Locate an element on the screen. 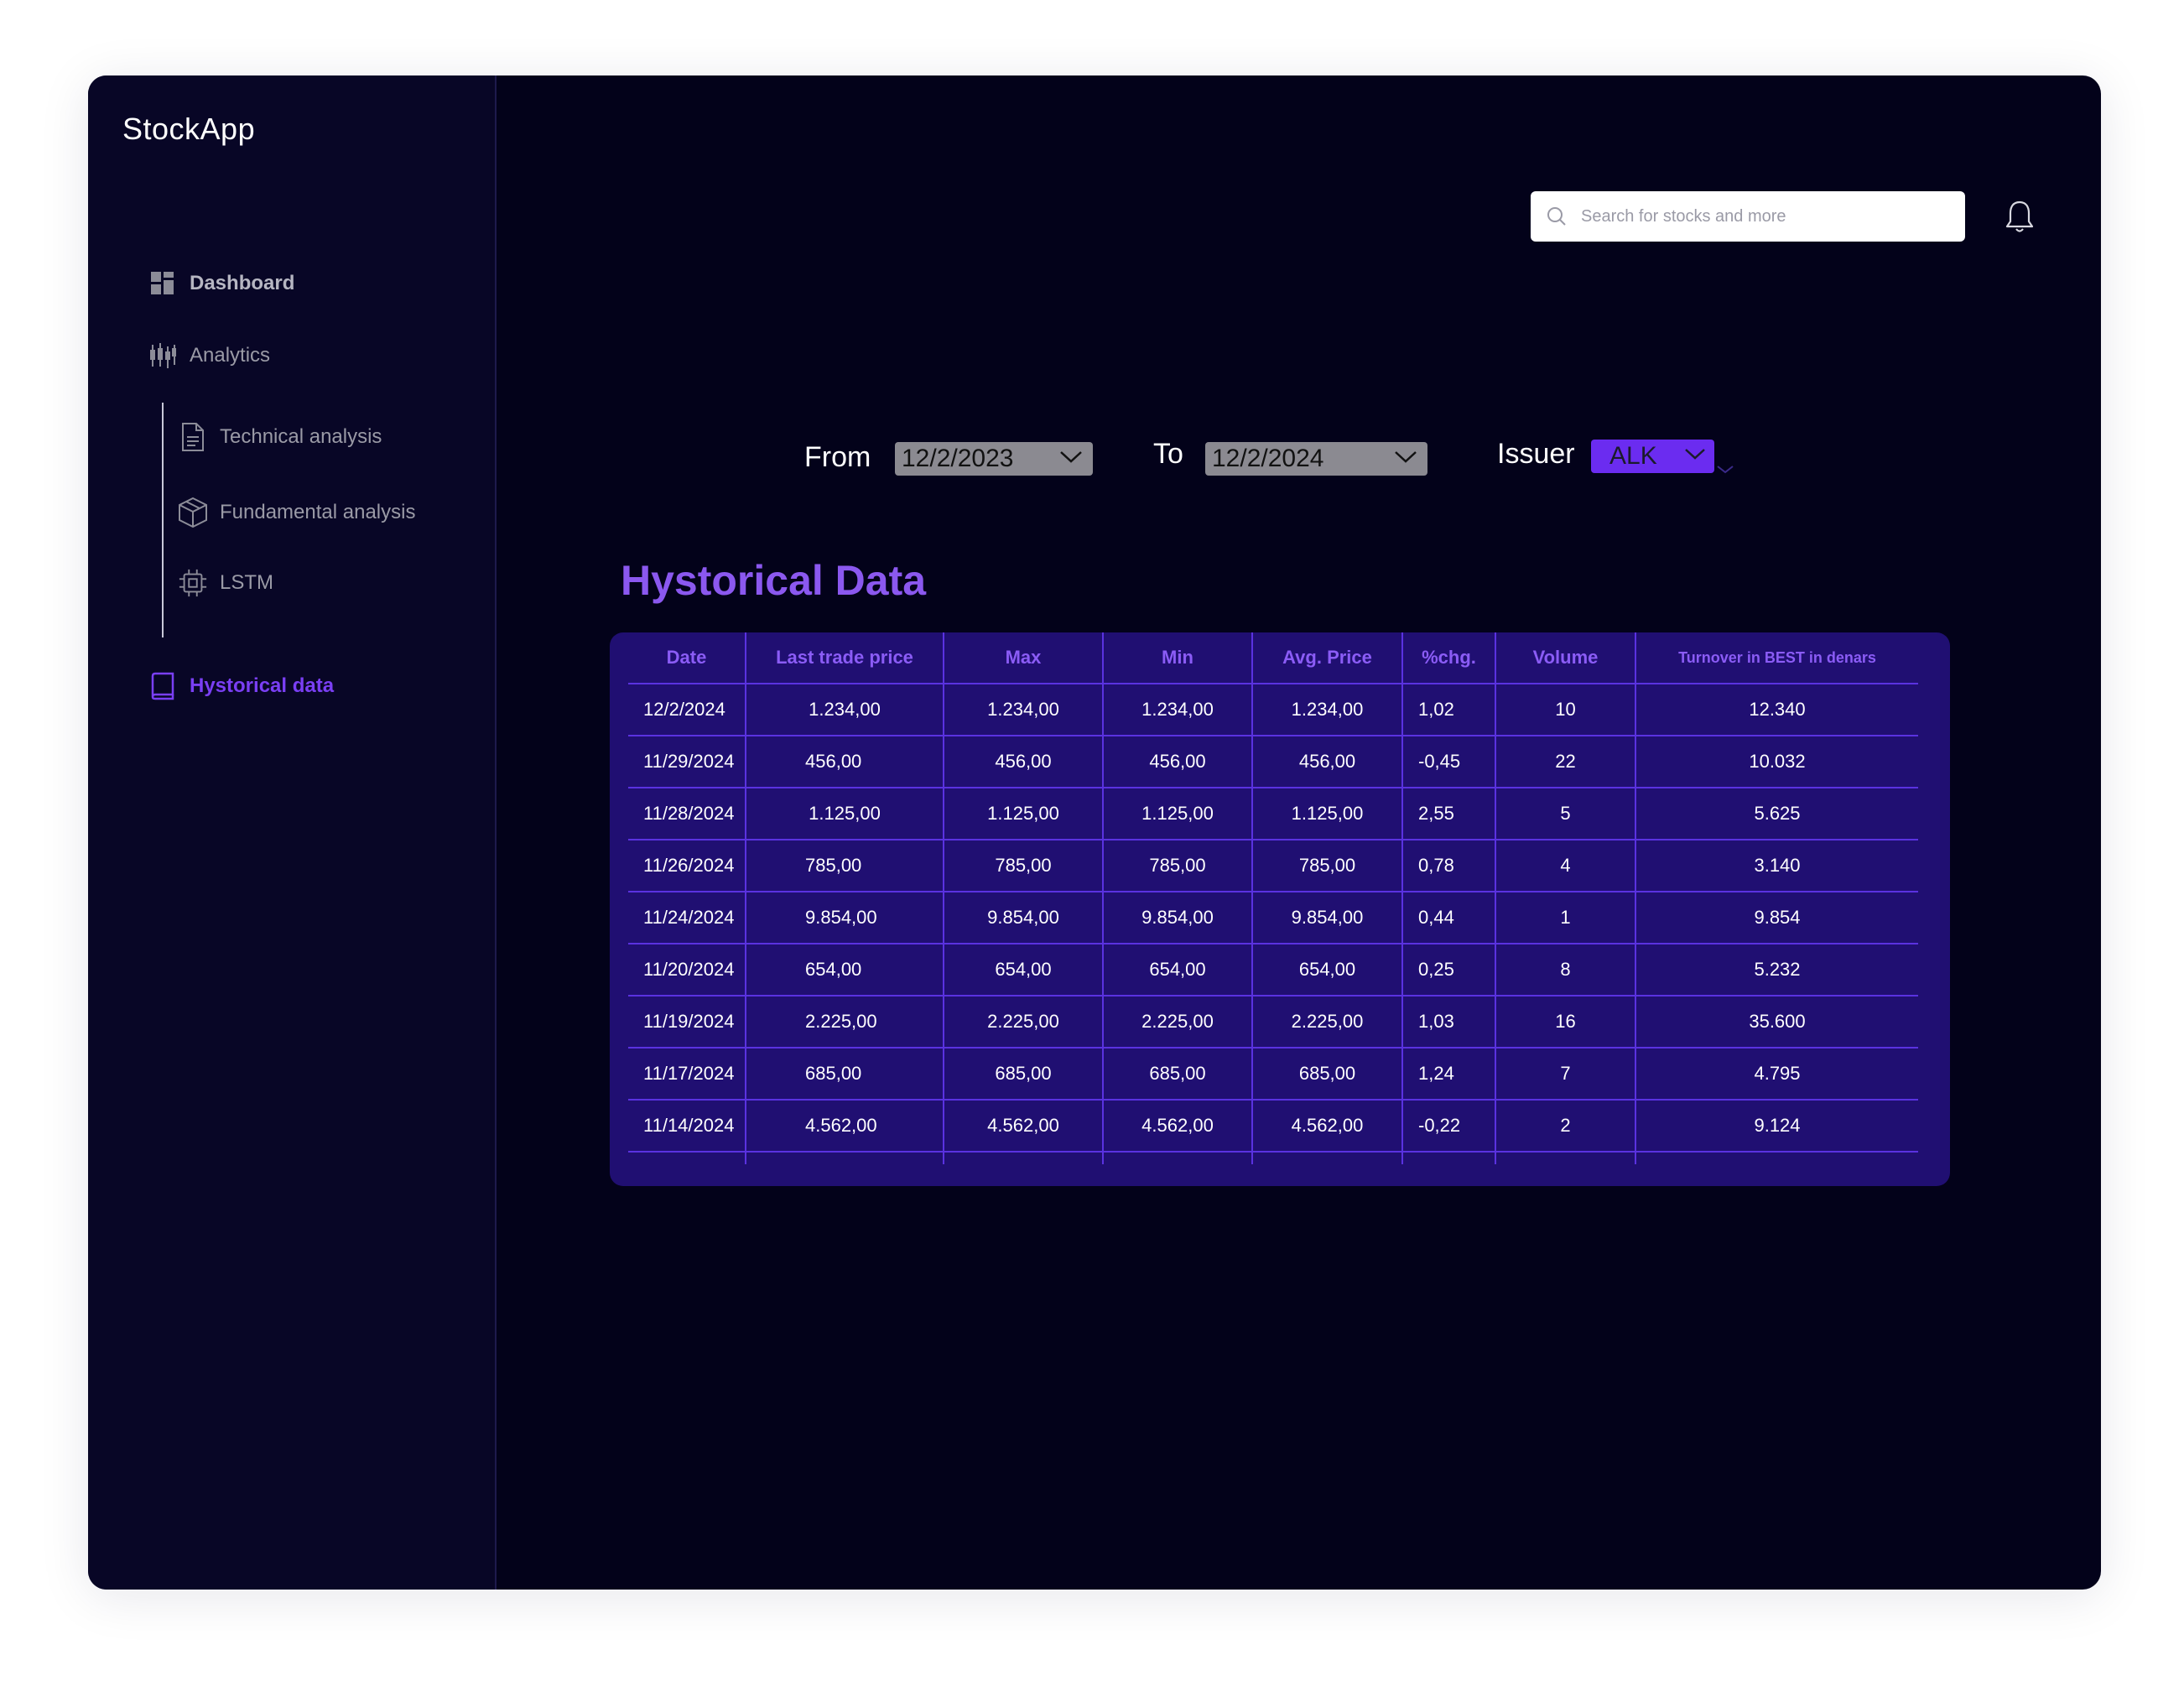 The image size is (2184, 1686). search-icon is located at coordinates (1557, 216).